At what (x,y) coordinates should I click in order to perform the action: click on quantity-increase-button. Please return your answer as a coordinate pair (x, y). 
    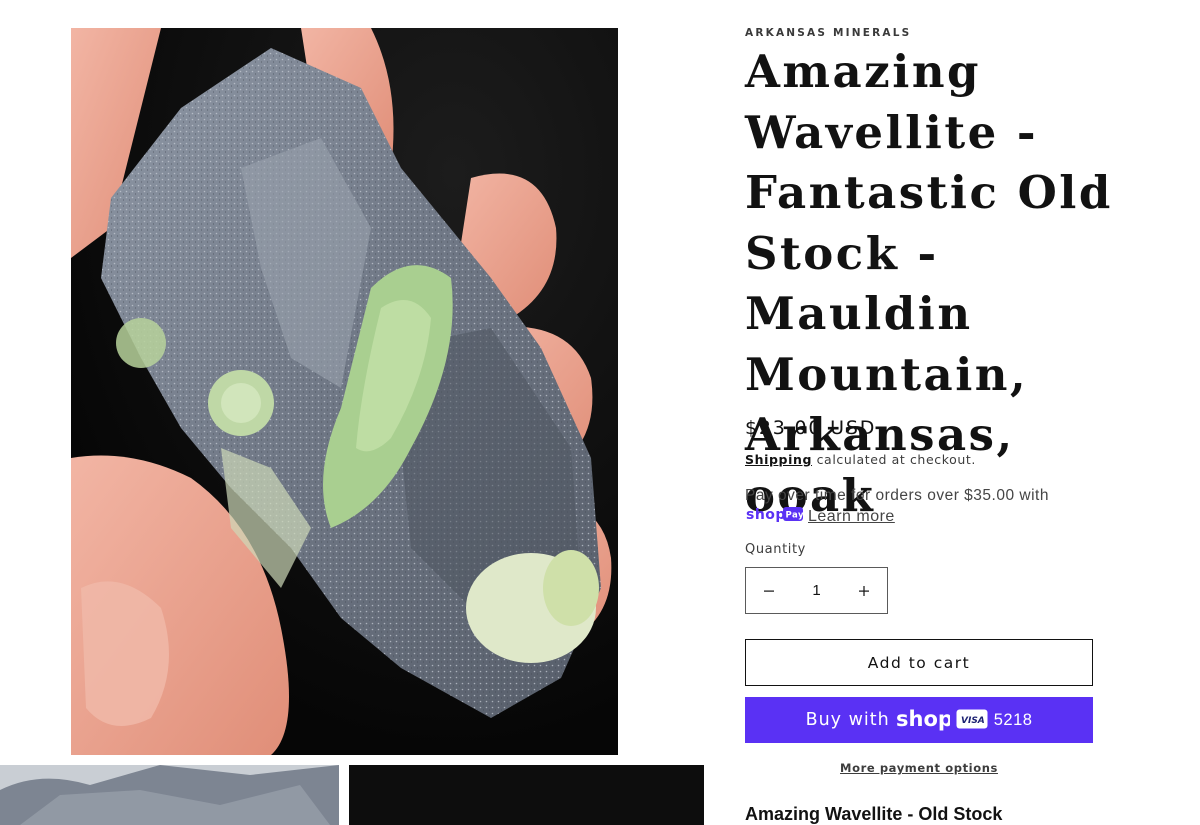
    Looking at the image, I should click on (864, 590).